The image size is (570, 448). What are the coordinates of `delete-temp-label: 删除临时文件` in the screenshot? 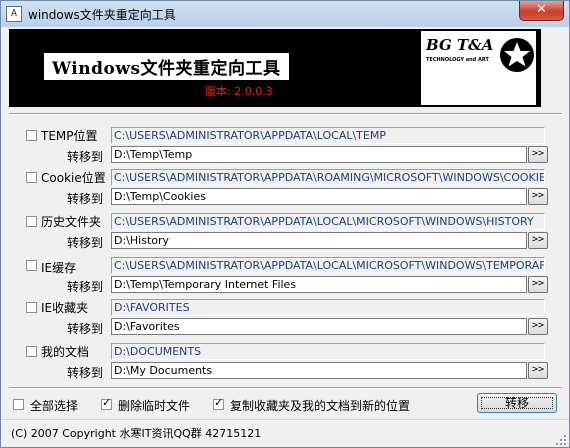 It's located at (154, 406).